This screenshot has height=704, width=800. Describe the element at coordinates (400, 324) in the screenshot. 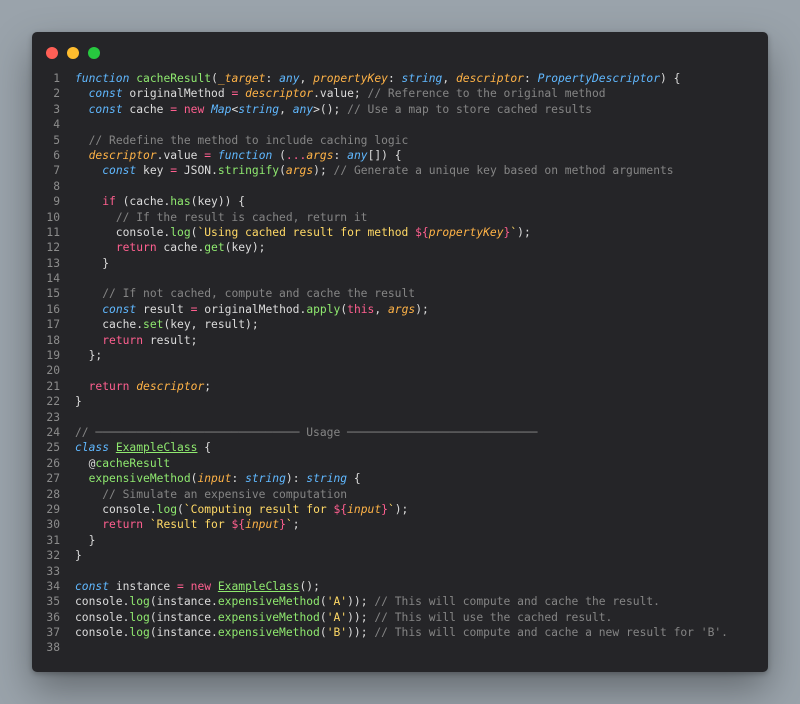

I see `code-line: 17 cache.set(key, result);` at that location.